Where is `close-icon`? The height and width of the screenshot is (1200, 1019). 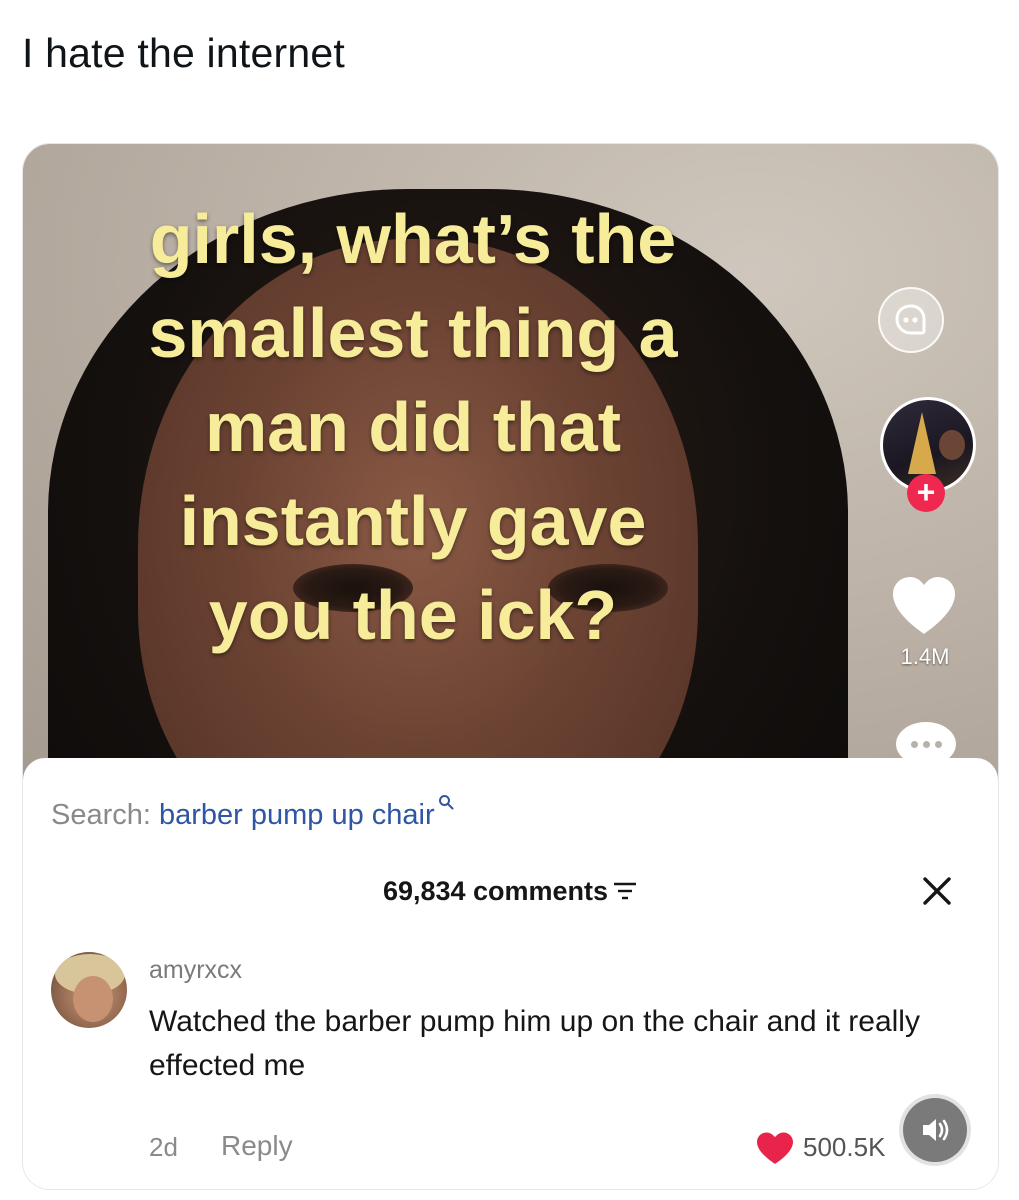 close-icon is located at coordinates (937, 891).